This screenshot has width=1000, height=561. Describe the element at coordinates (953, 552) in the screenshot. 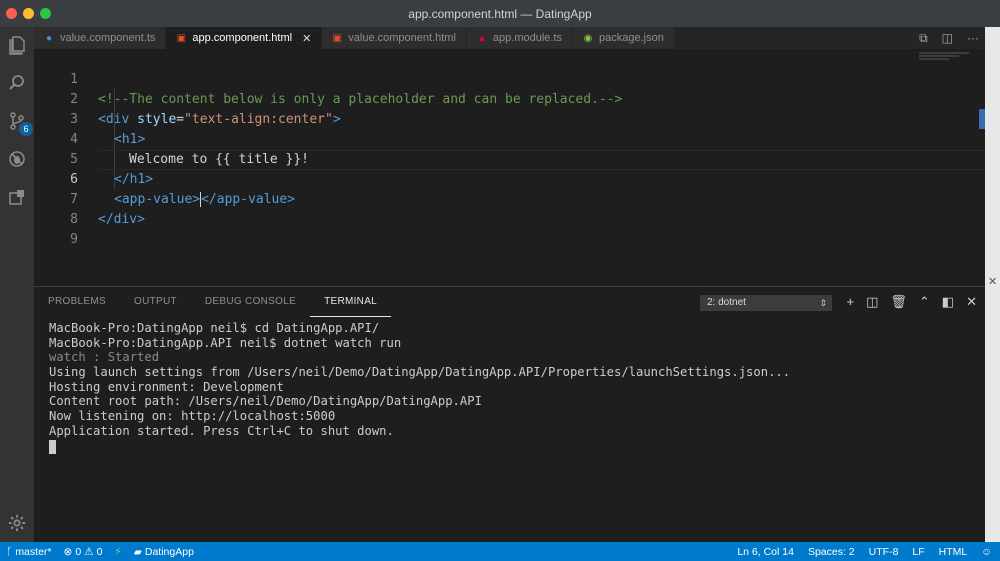

I see `language-mode: HTML` at that location.